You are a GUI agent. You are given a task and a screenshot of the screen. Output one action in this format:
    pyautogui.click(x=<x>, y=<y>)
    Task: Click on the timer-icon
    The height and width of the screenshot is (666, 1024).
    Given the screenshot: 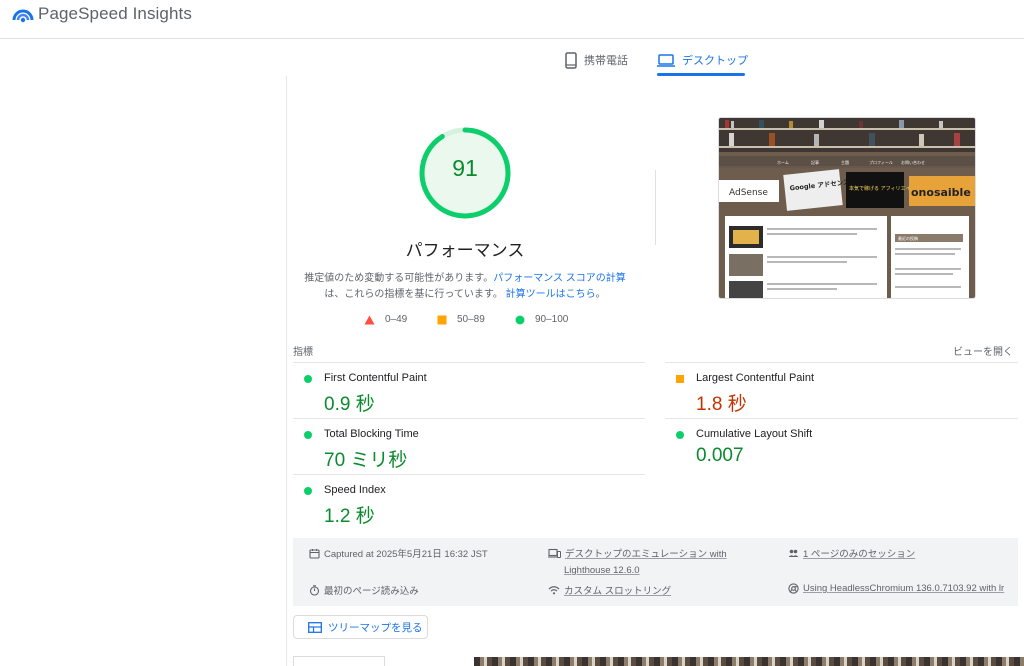 What is the action you would take?
    pyautogui.click(x=314, y=590)
    